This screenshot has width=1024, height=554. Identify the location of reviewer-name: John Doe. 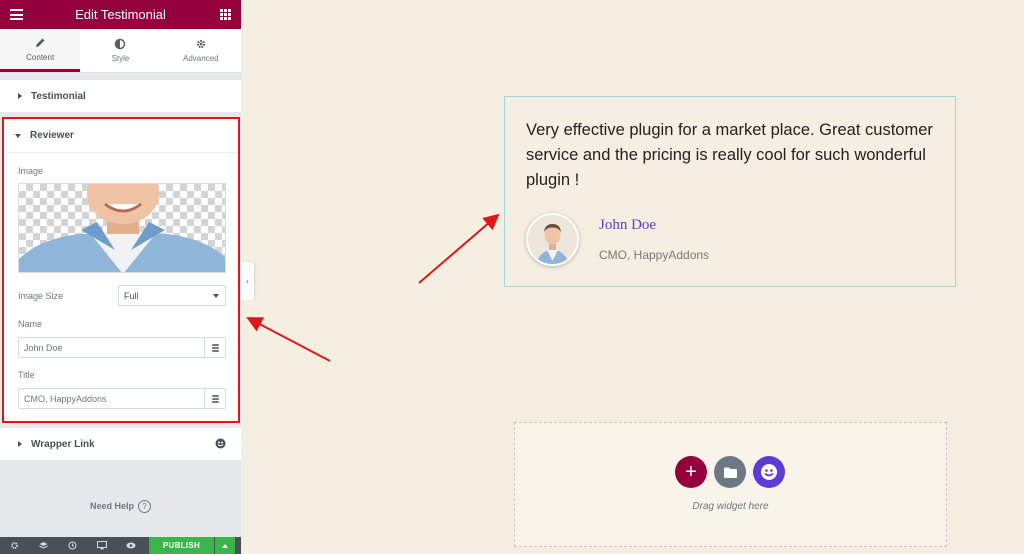
(627, 225).